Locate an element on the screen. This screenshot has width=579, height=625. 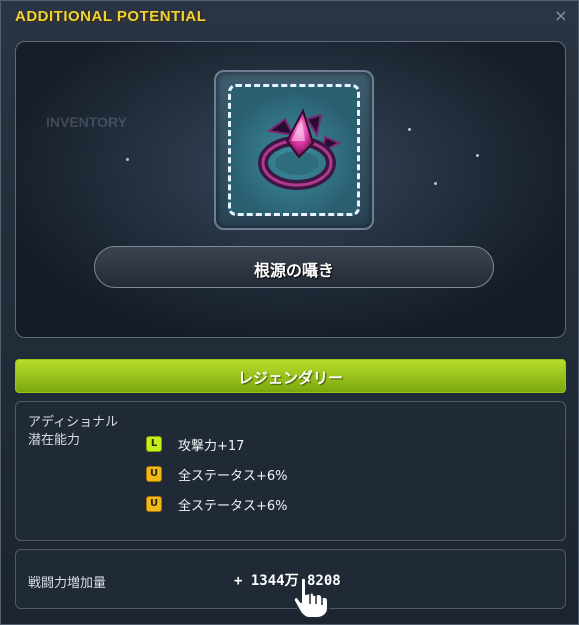
item-name-plate: 根源の囁き is located at coordinates (294, 267).